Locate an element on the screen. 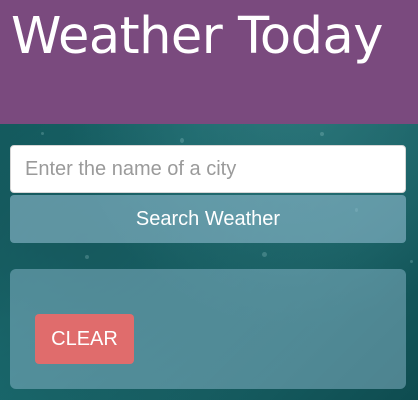 Image resolution: width=418 pixels, height=400 pixels. search-weather-button: Search Weather is located at coordinates (208, 219).